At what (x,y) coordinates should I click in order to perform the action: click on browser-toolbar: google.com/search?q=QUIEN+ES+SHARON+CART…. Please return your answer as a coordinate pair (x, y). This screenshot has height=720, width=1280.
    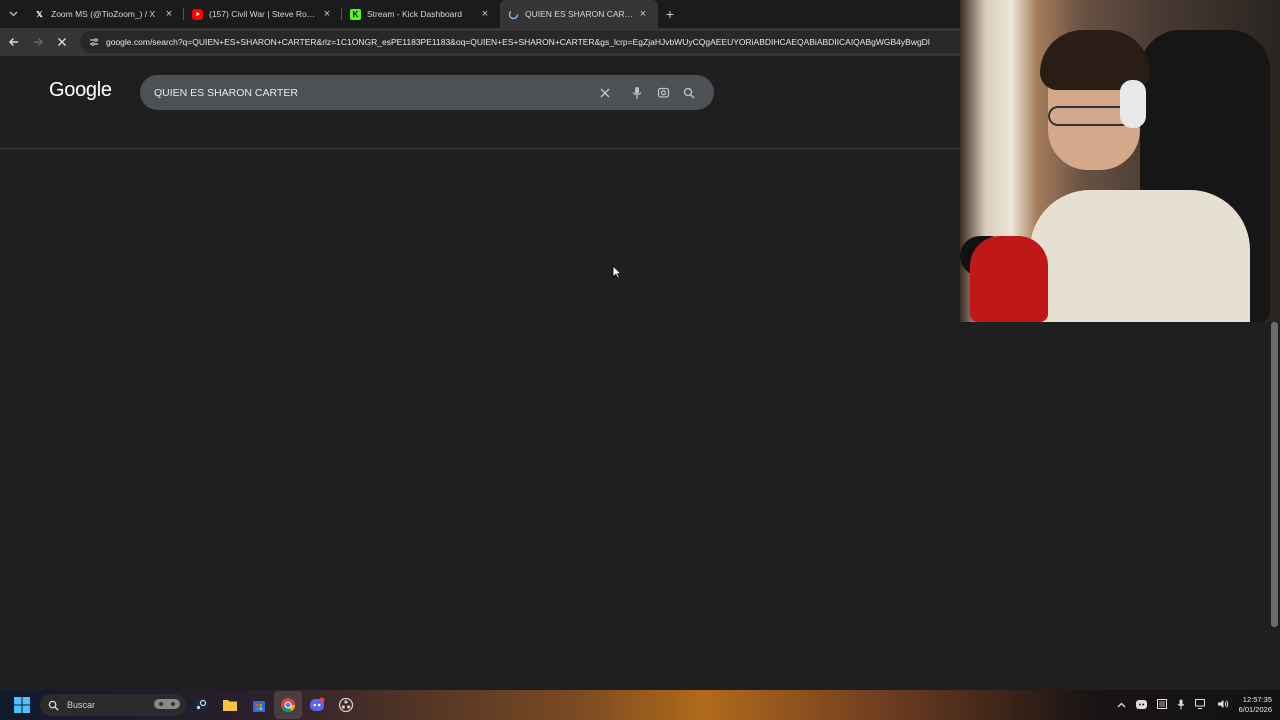
    Looking at the image, I should click on (480, 42).